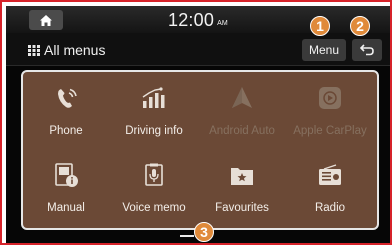 This screenshot has width=392, height=245. What do you see at coordinates (66, 113) in the screenshot?
I see `app-tile-phone: Phone` at bounding box center [66, 113].